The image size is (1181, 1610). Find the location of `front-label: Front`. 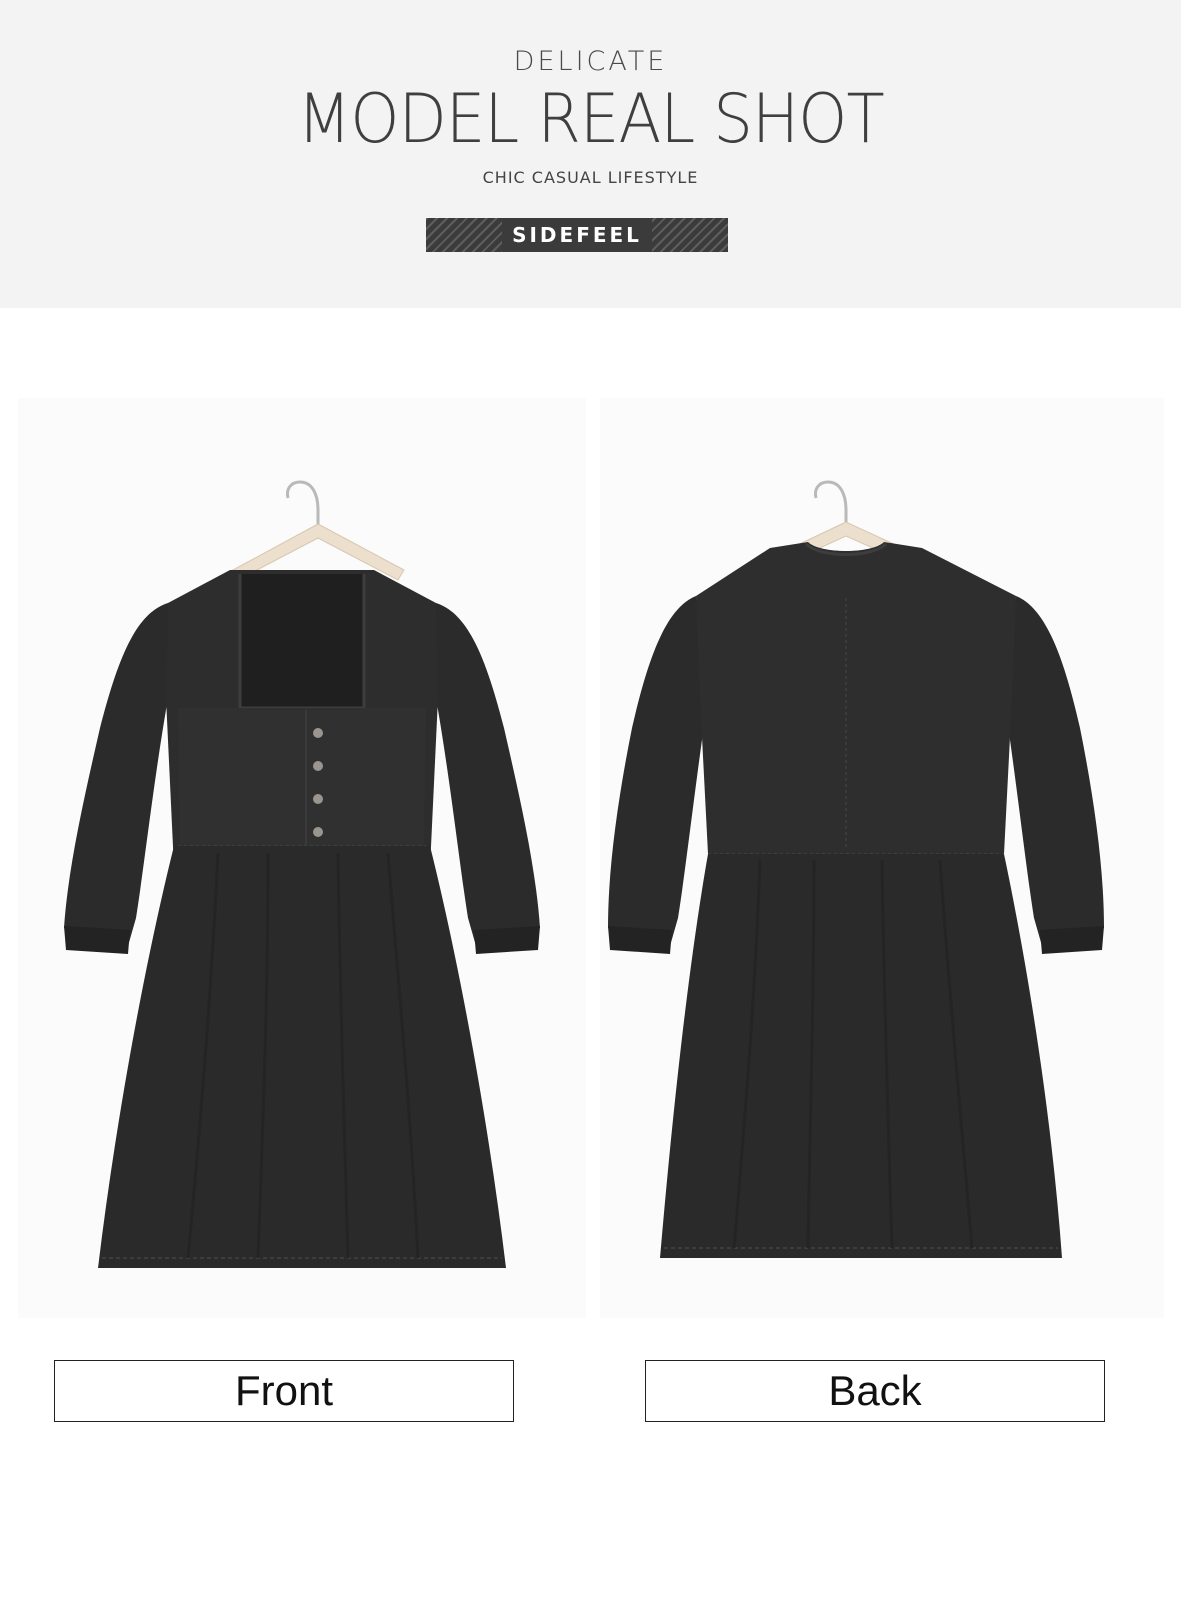

front-label: Front is located at coordinates (284, 1391).